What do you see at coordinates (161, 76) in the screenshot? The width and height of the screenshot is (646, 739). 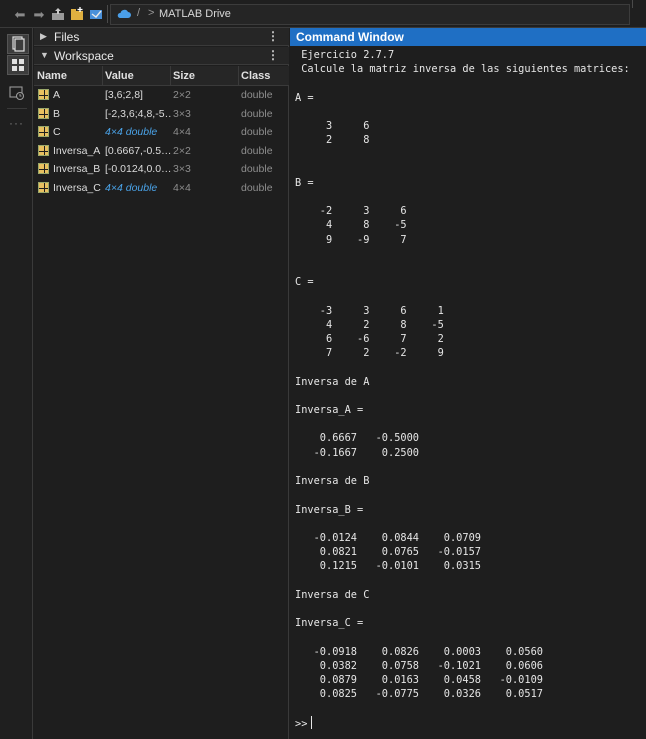 I see `table-header: Name Value Size Class` at bounding box center [161, 76].